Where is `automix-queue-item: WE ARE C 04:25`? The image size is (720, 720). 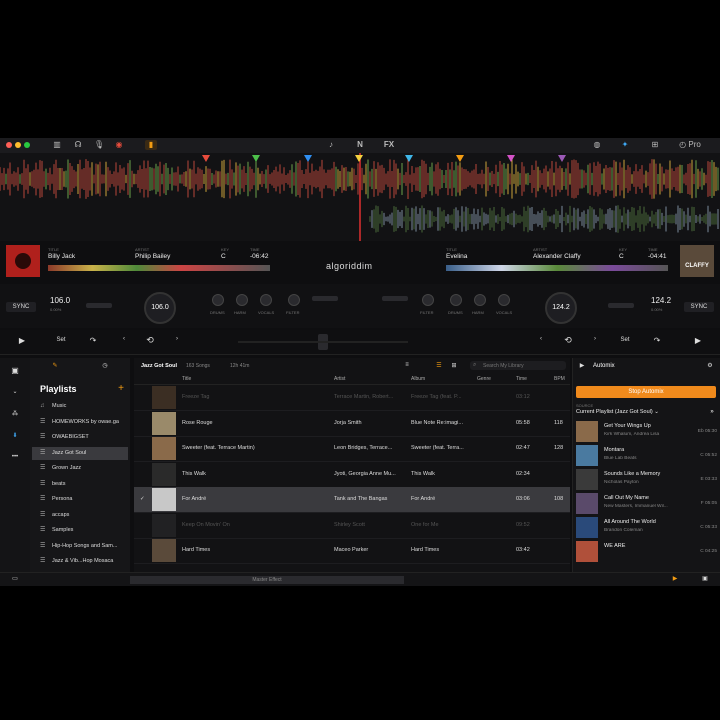
automix-queue-item: WE ARE C 04:25 is located at coordinates (646, 551).